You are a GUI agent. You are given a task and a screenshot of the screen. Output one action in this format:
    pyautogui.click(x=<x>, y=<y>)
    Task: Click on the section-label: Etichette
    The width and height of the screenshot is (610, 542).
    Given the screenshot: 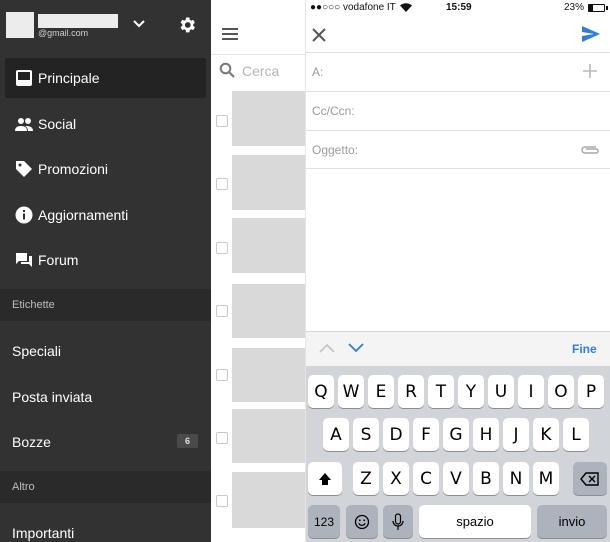 What is the action you would take?
    pyautogui.click(x=33, y=305)
    